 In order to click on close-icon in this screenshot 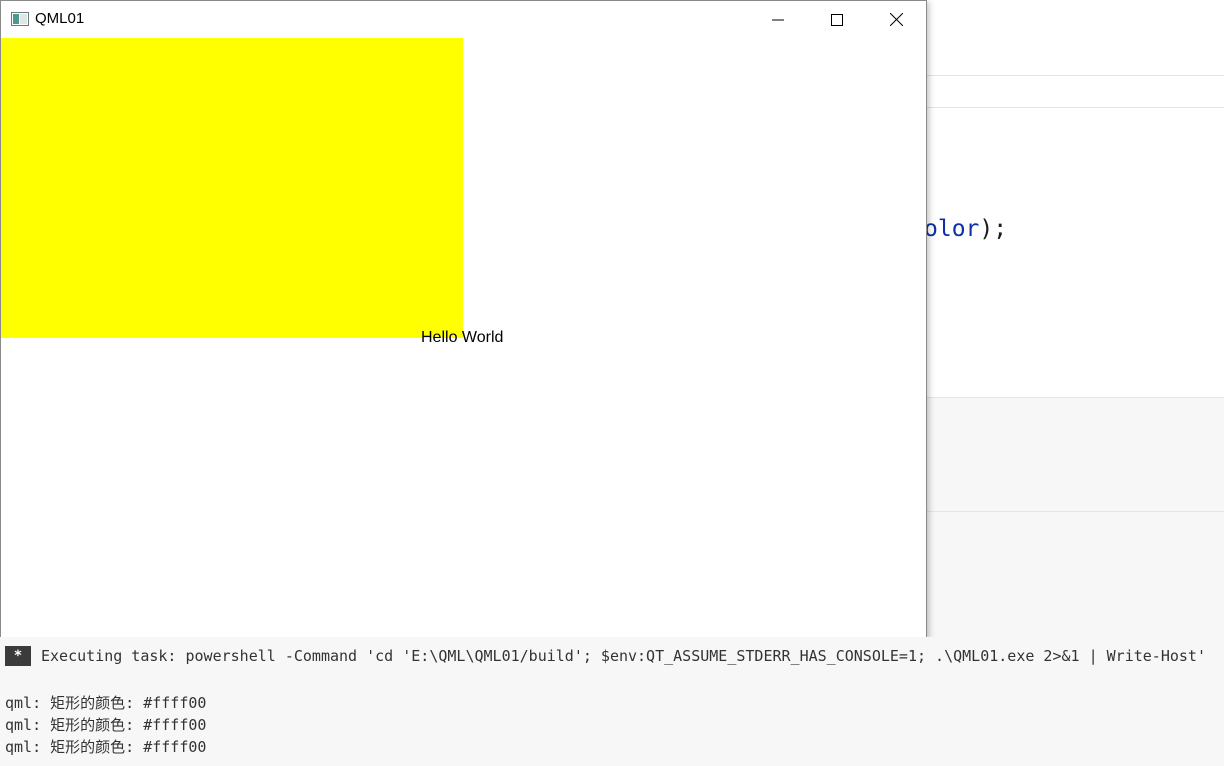, I will do `click(896, 19)`.